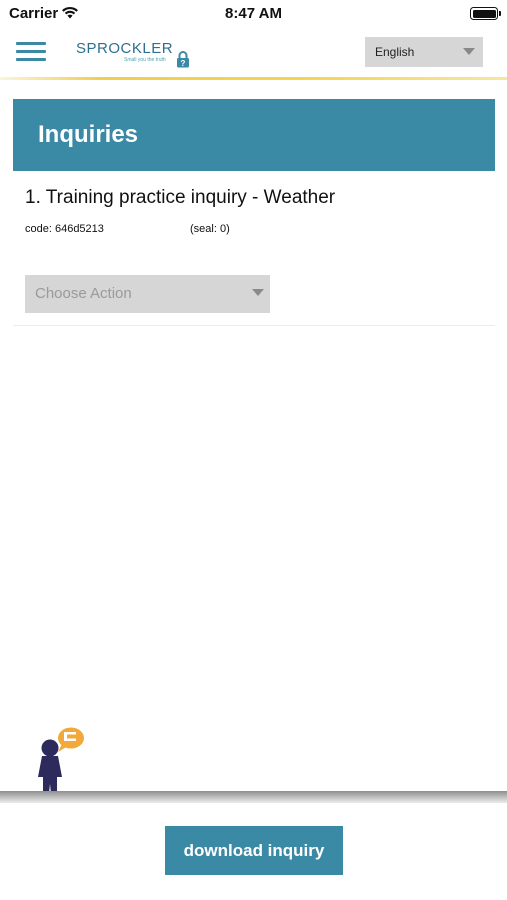 This screenshot has width=507, height=900. I want to click on battery-icon, so click(485, 13).